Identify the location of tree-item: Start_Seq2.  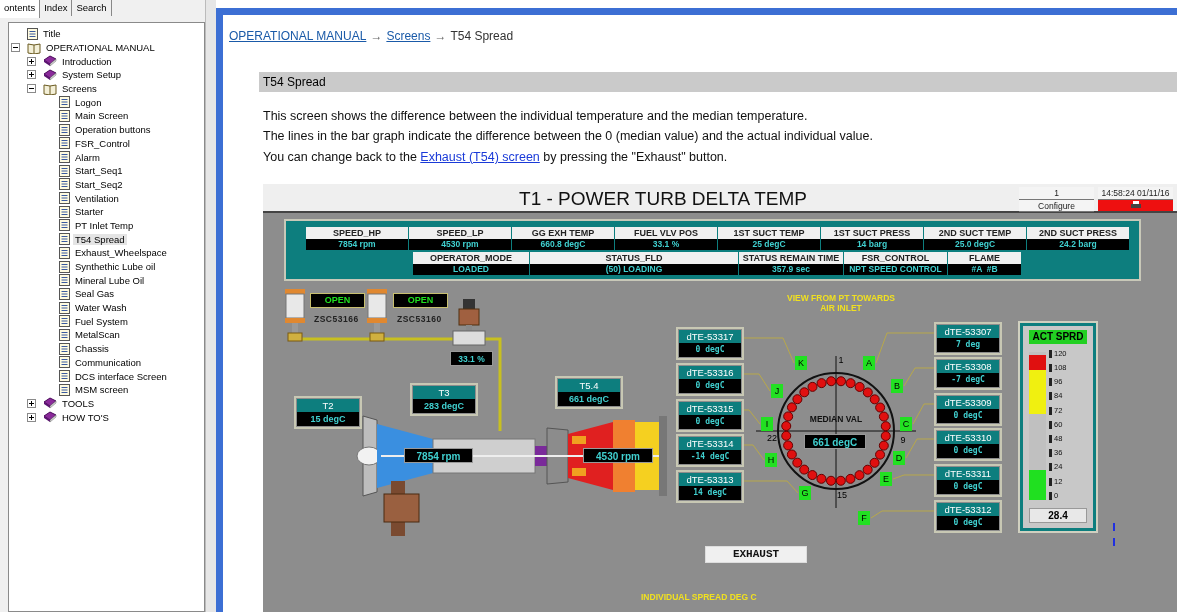
(99, 184).